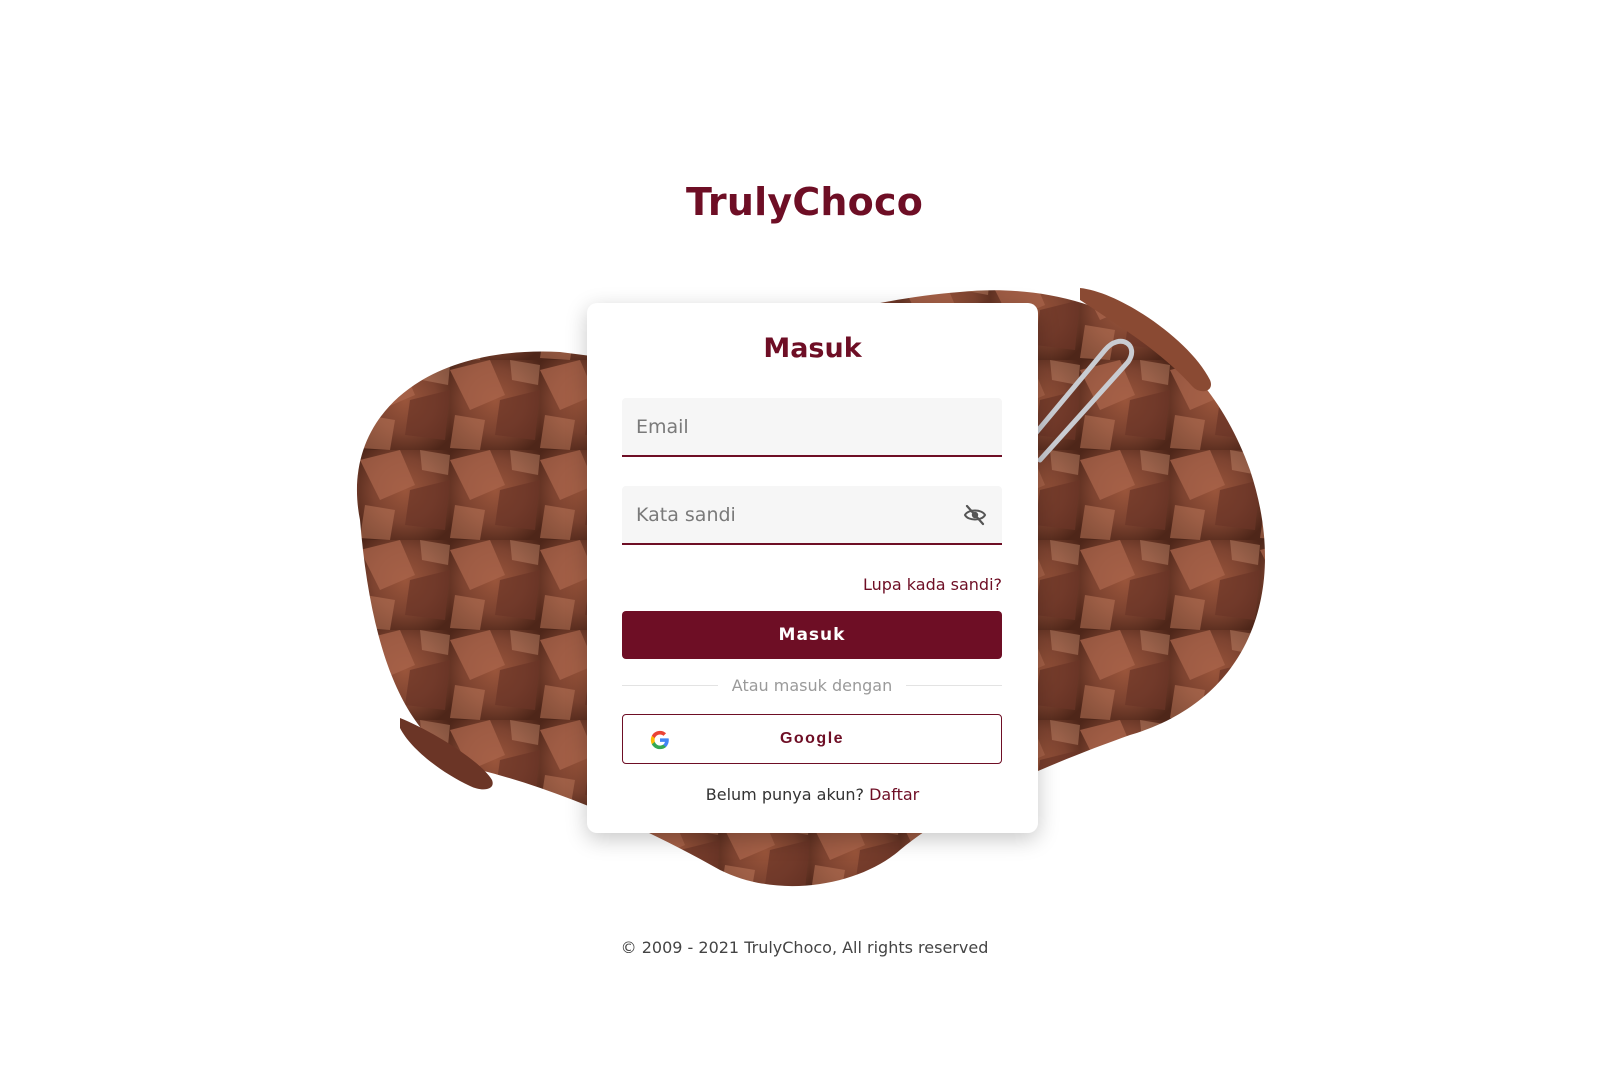  What do you see at coordinates (812, 348) in the screenshot?
I see `login-title: Masuk` at bounding box center [812, 348].